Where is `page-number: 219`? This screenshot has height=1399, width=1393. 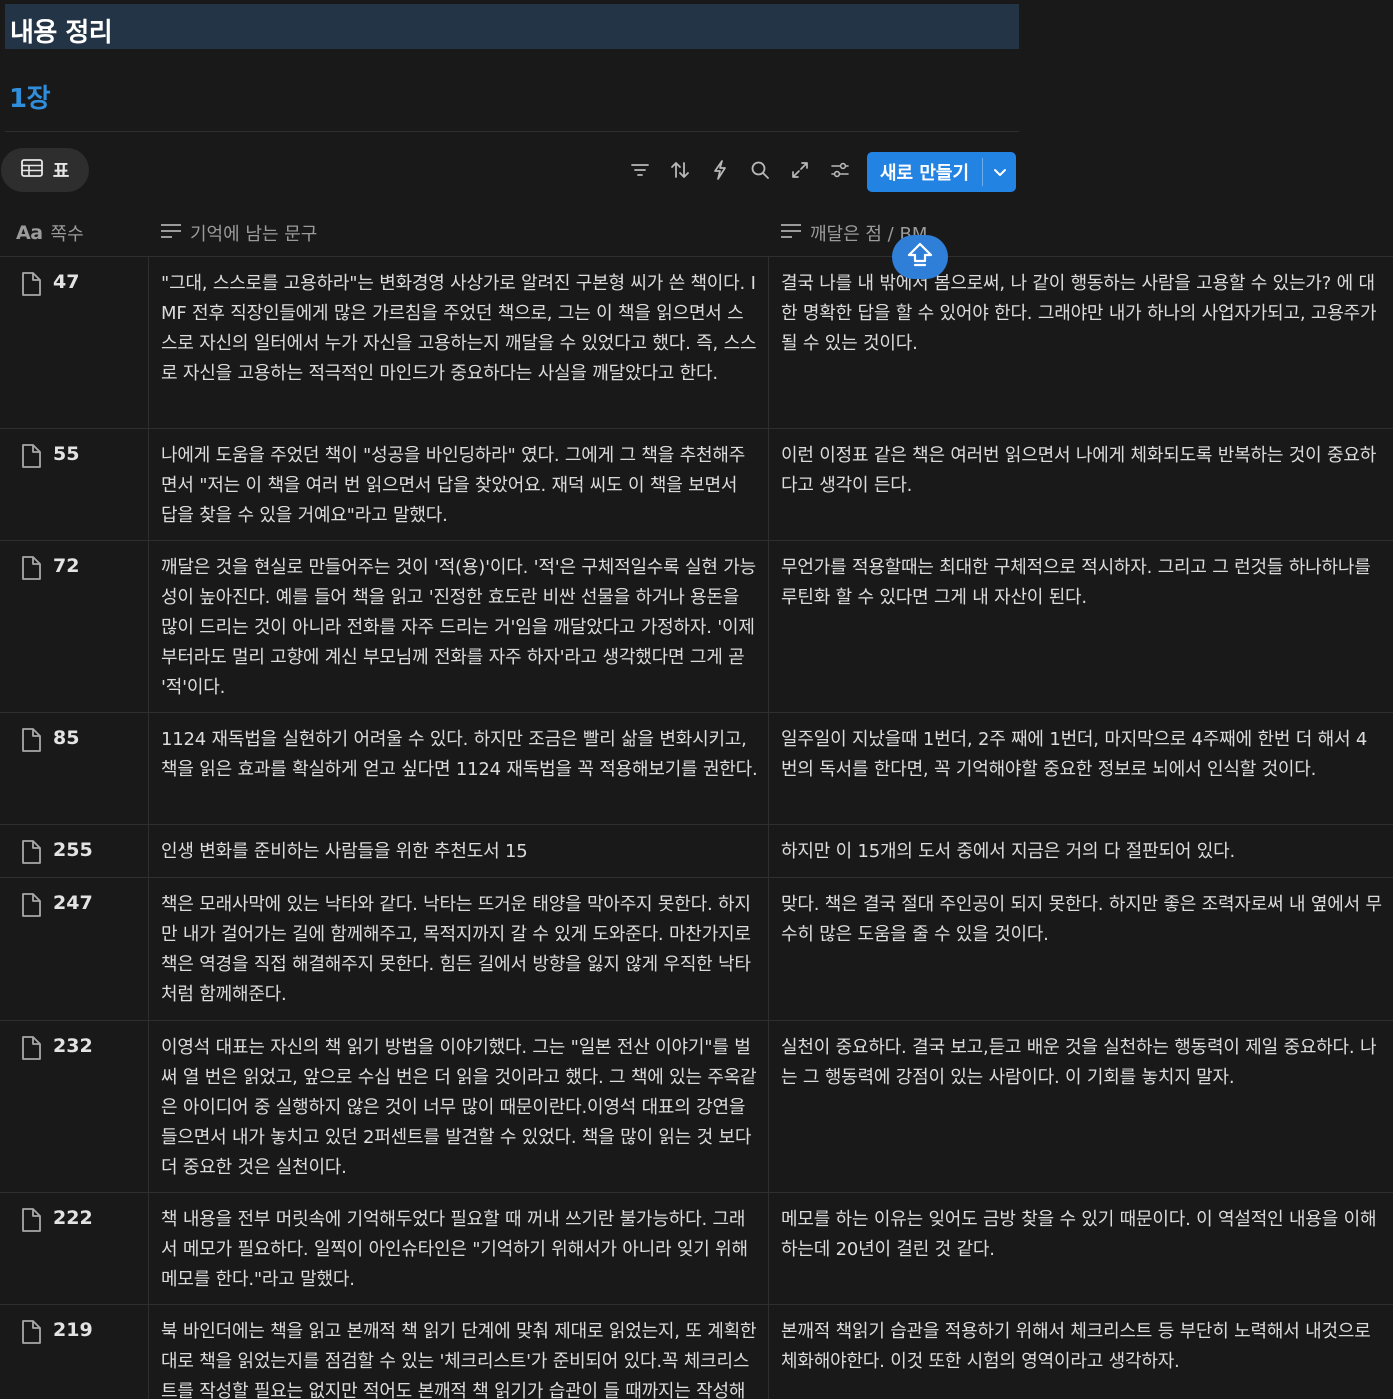
page-number: 219 is located at coordinates (73, 1330).